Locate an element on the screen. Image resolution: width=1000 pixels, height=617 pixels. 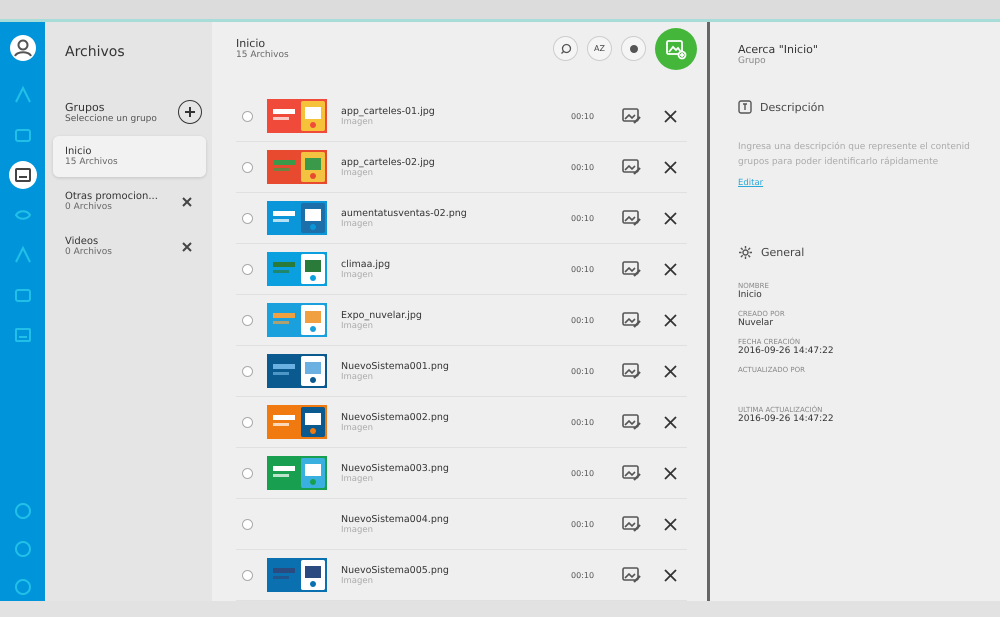
panel-title: Archivos is located at coordinates (95, 52).